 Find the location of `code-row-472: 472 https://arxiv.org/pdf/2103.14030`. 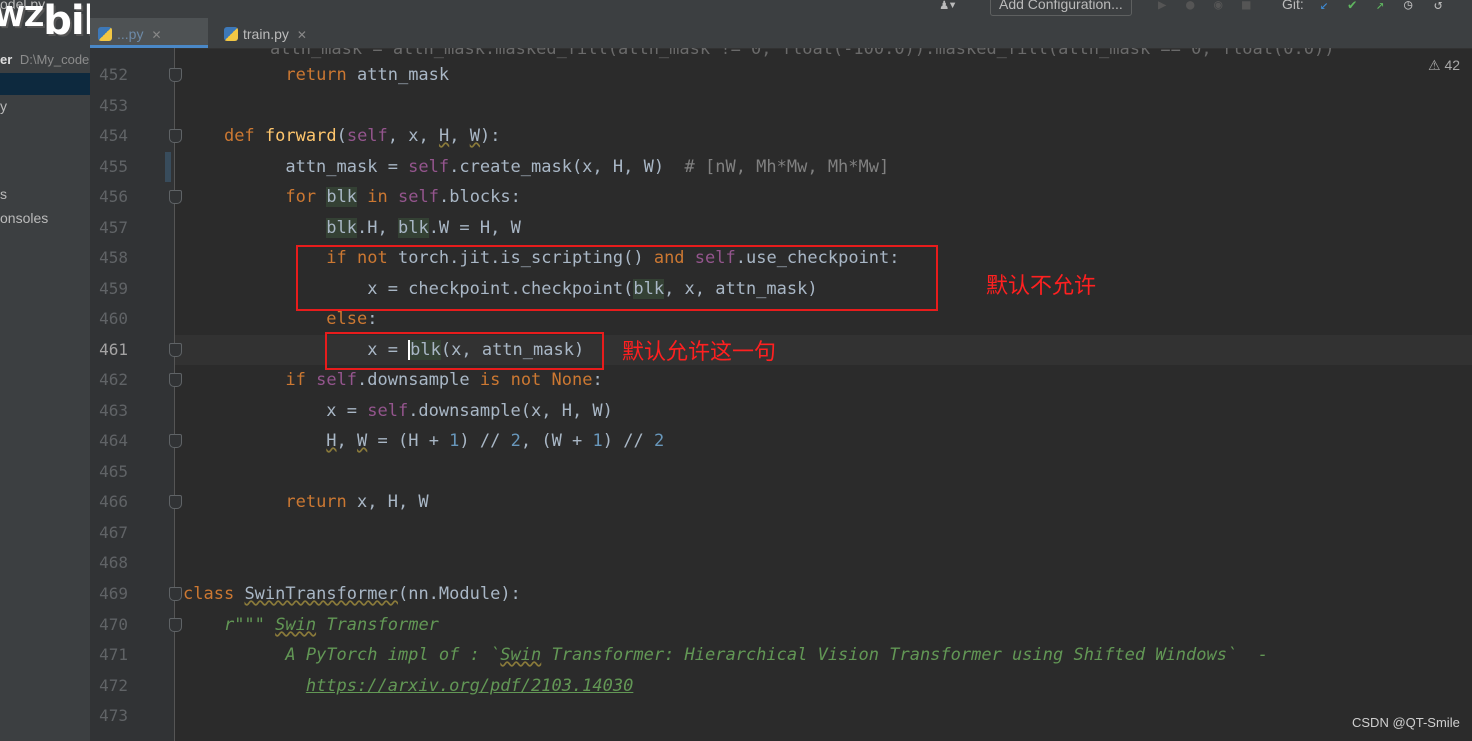

code-row-472: 472 https://arxiv.org/pdf/2103.14030 is located at coordinates (736, 686).